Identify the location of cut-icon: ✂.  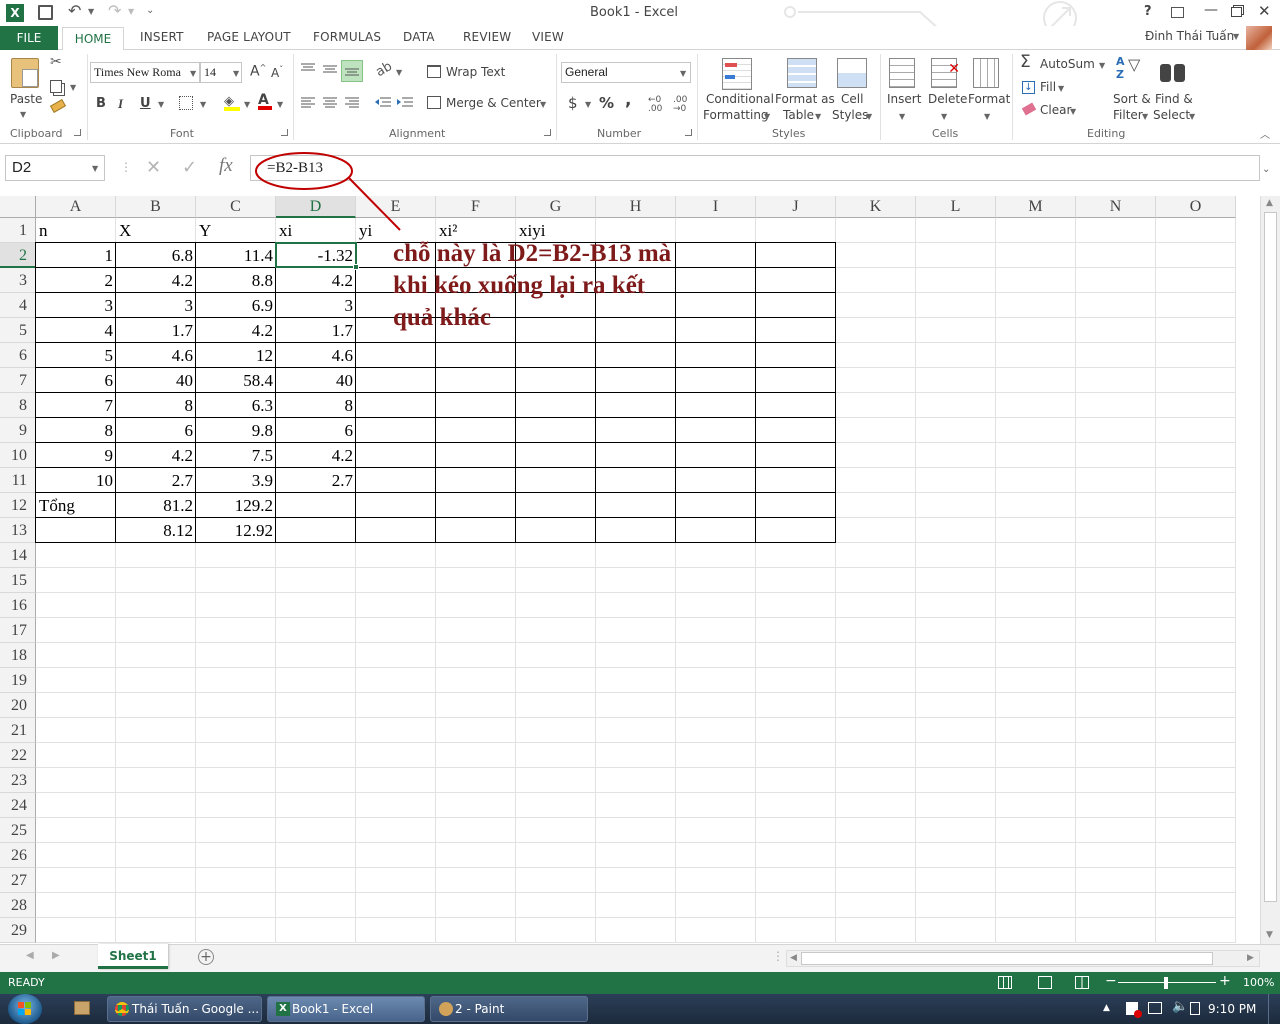
(56, 62).